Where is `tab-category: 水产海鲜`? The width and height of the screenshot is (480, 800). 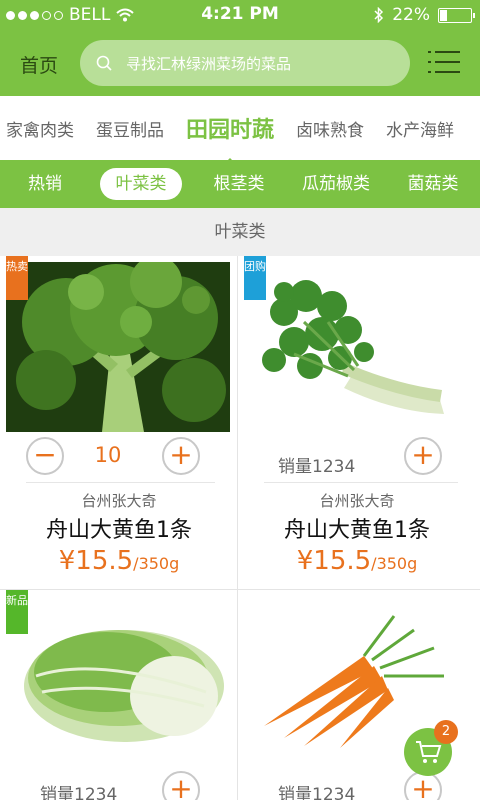 tab-category: 水产海鲜 is located at coordinates (420, 128).